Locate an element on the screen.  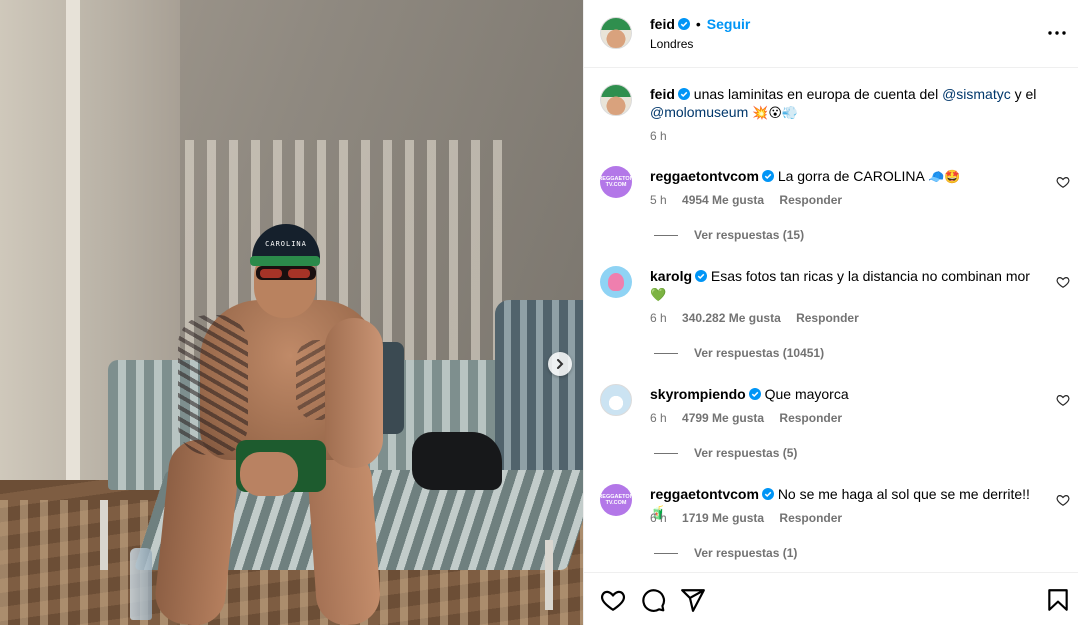
comment-meta: 5 h 4954 Me gusta Responder is located at coordinates (752, 200).